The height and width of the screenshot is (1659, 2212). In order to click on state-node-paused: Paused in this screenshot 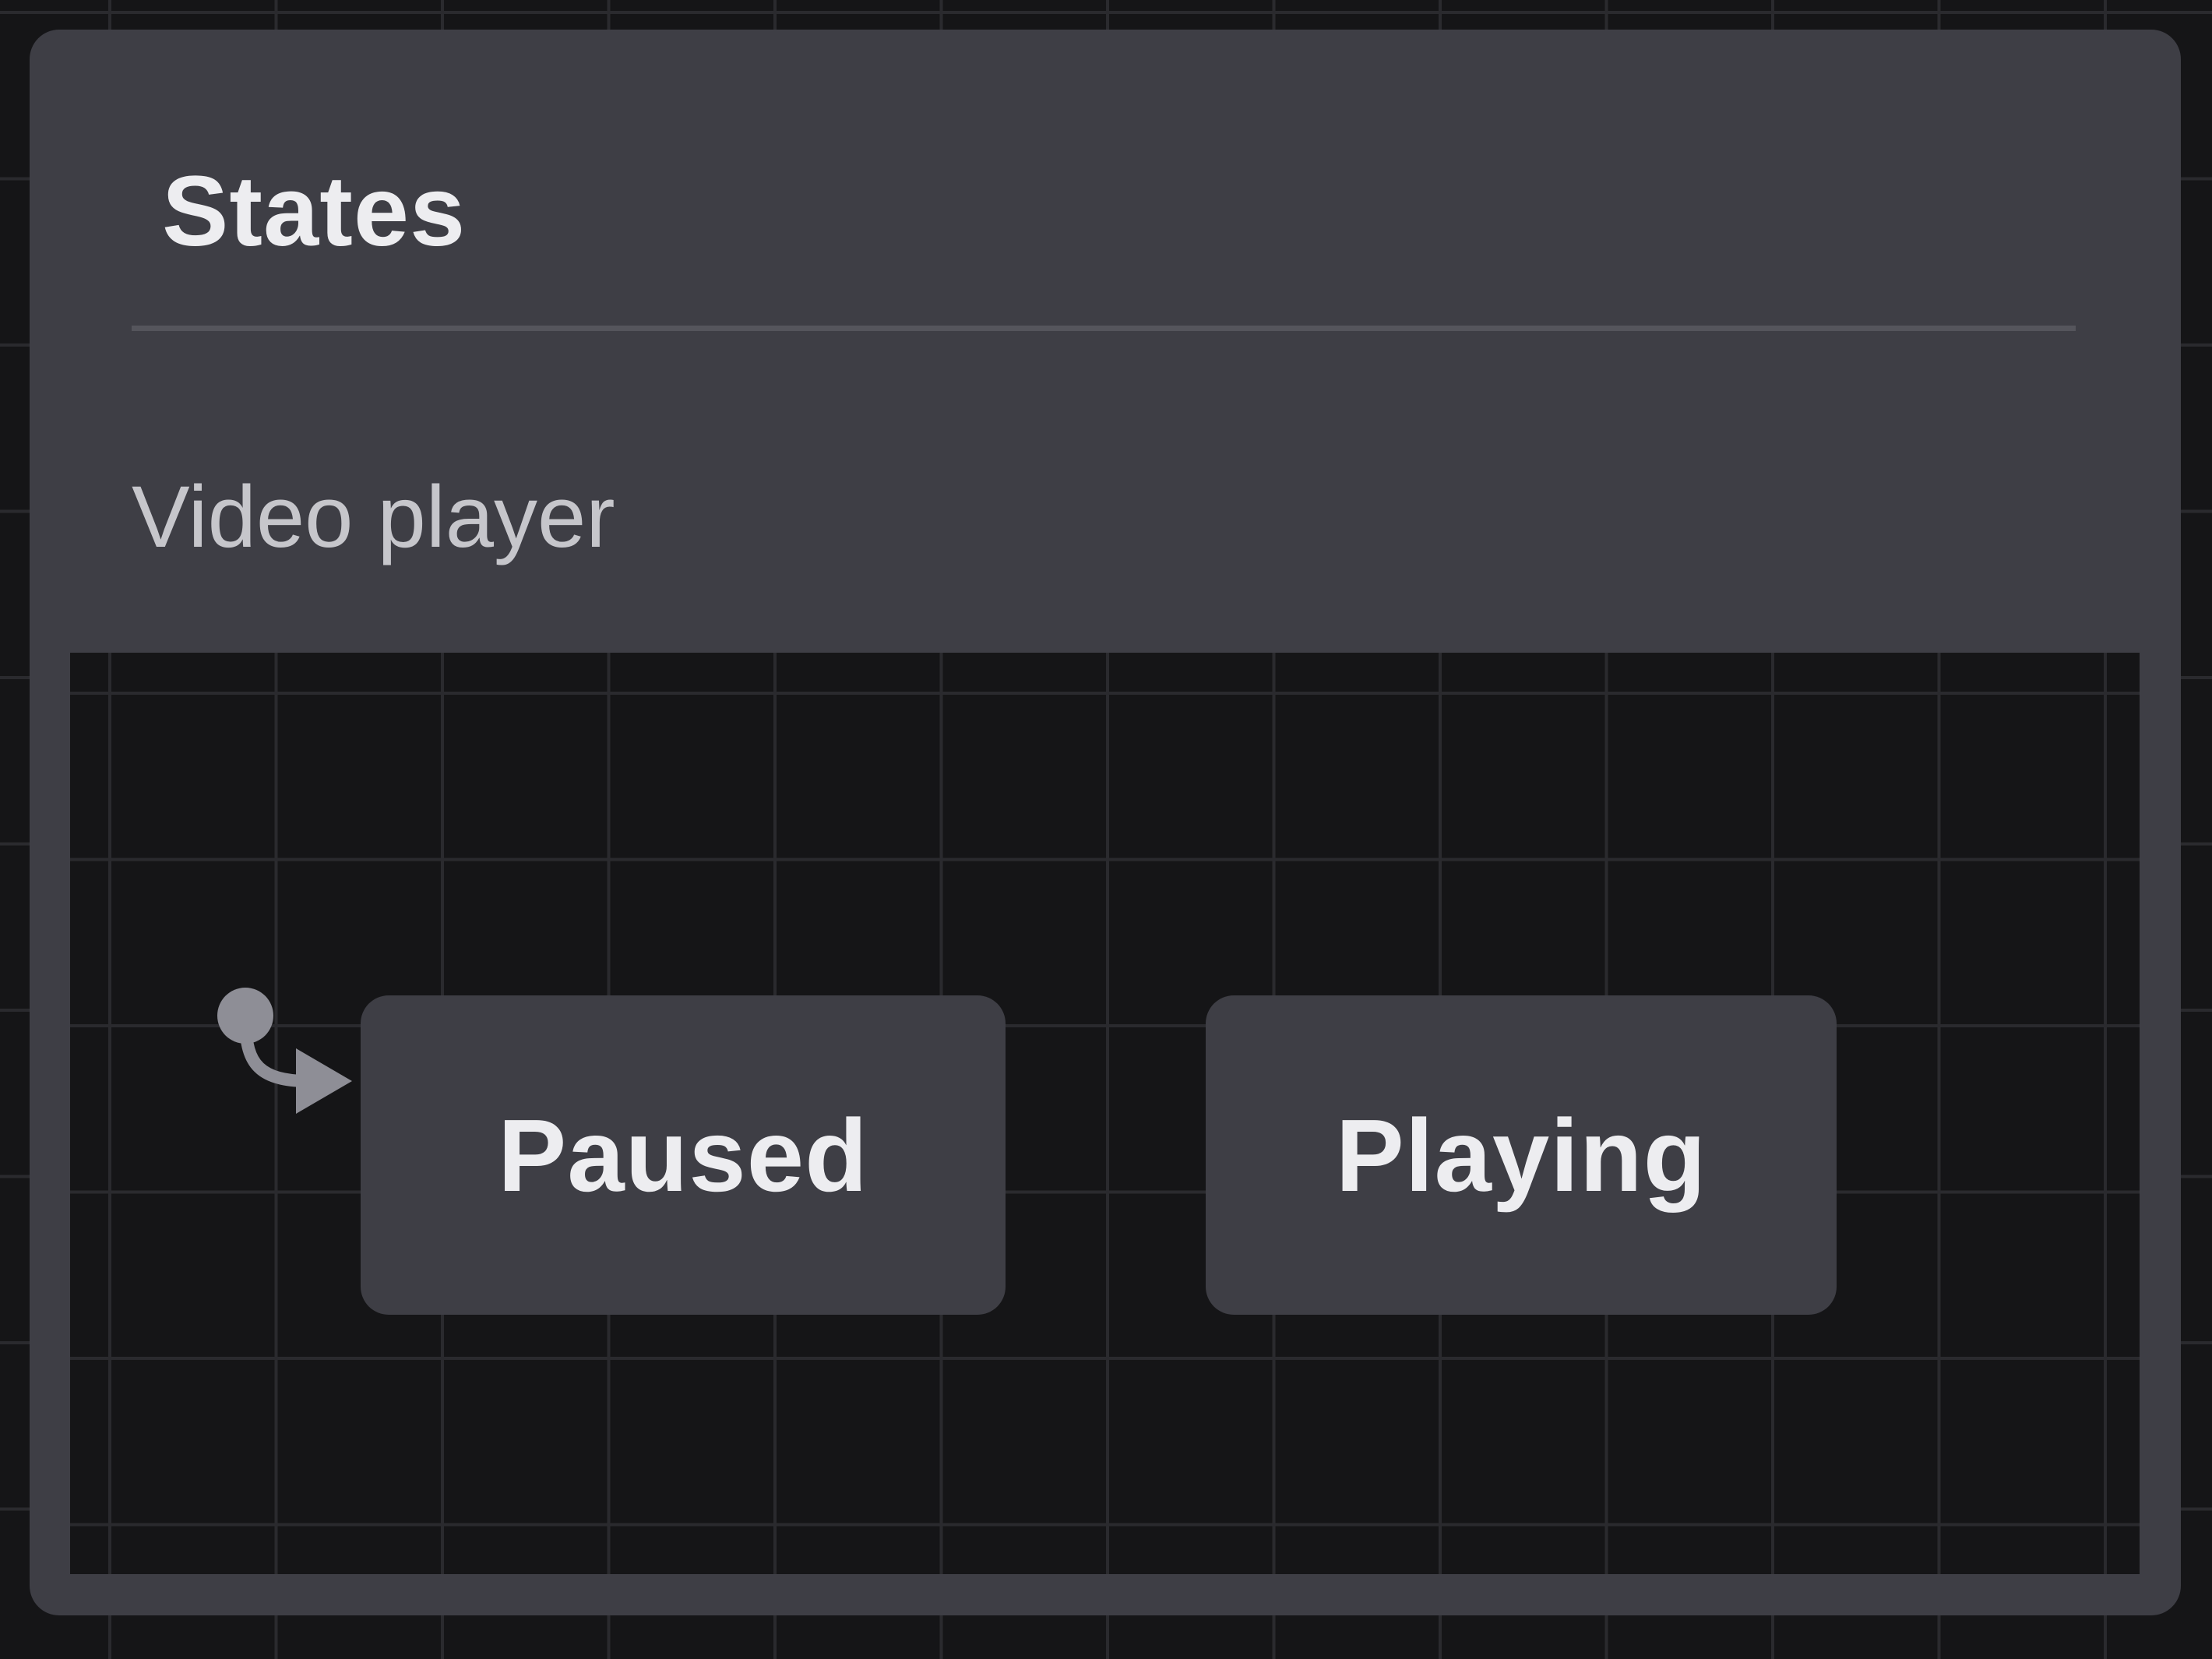, I will do `click(683, 1155)`.